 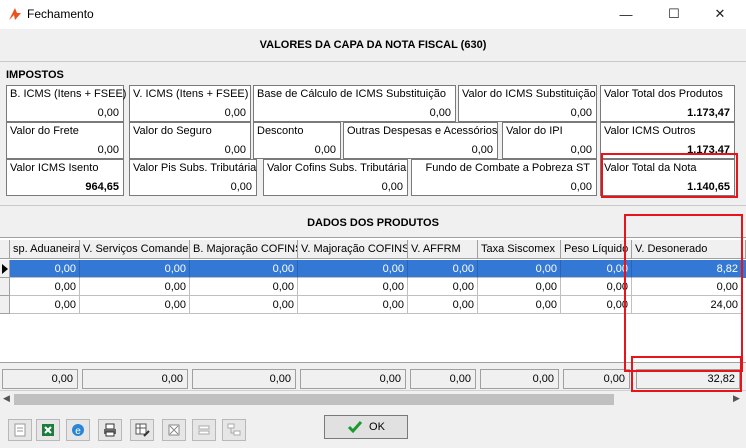 What do you see at coordinates (6, 398) in the screenshot?
I see `scroll-left-icon: ◀` at bounding box center [6, 398].